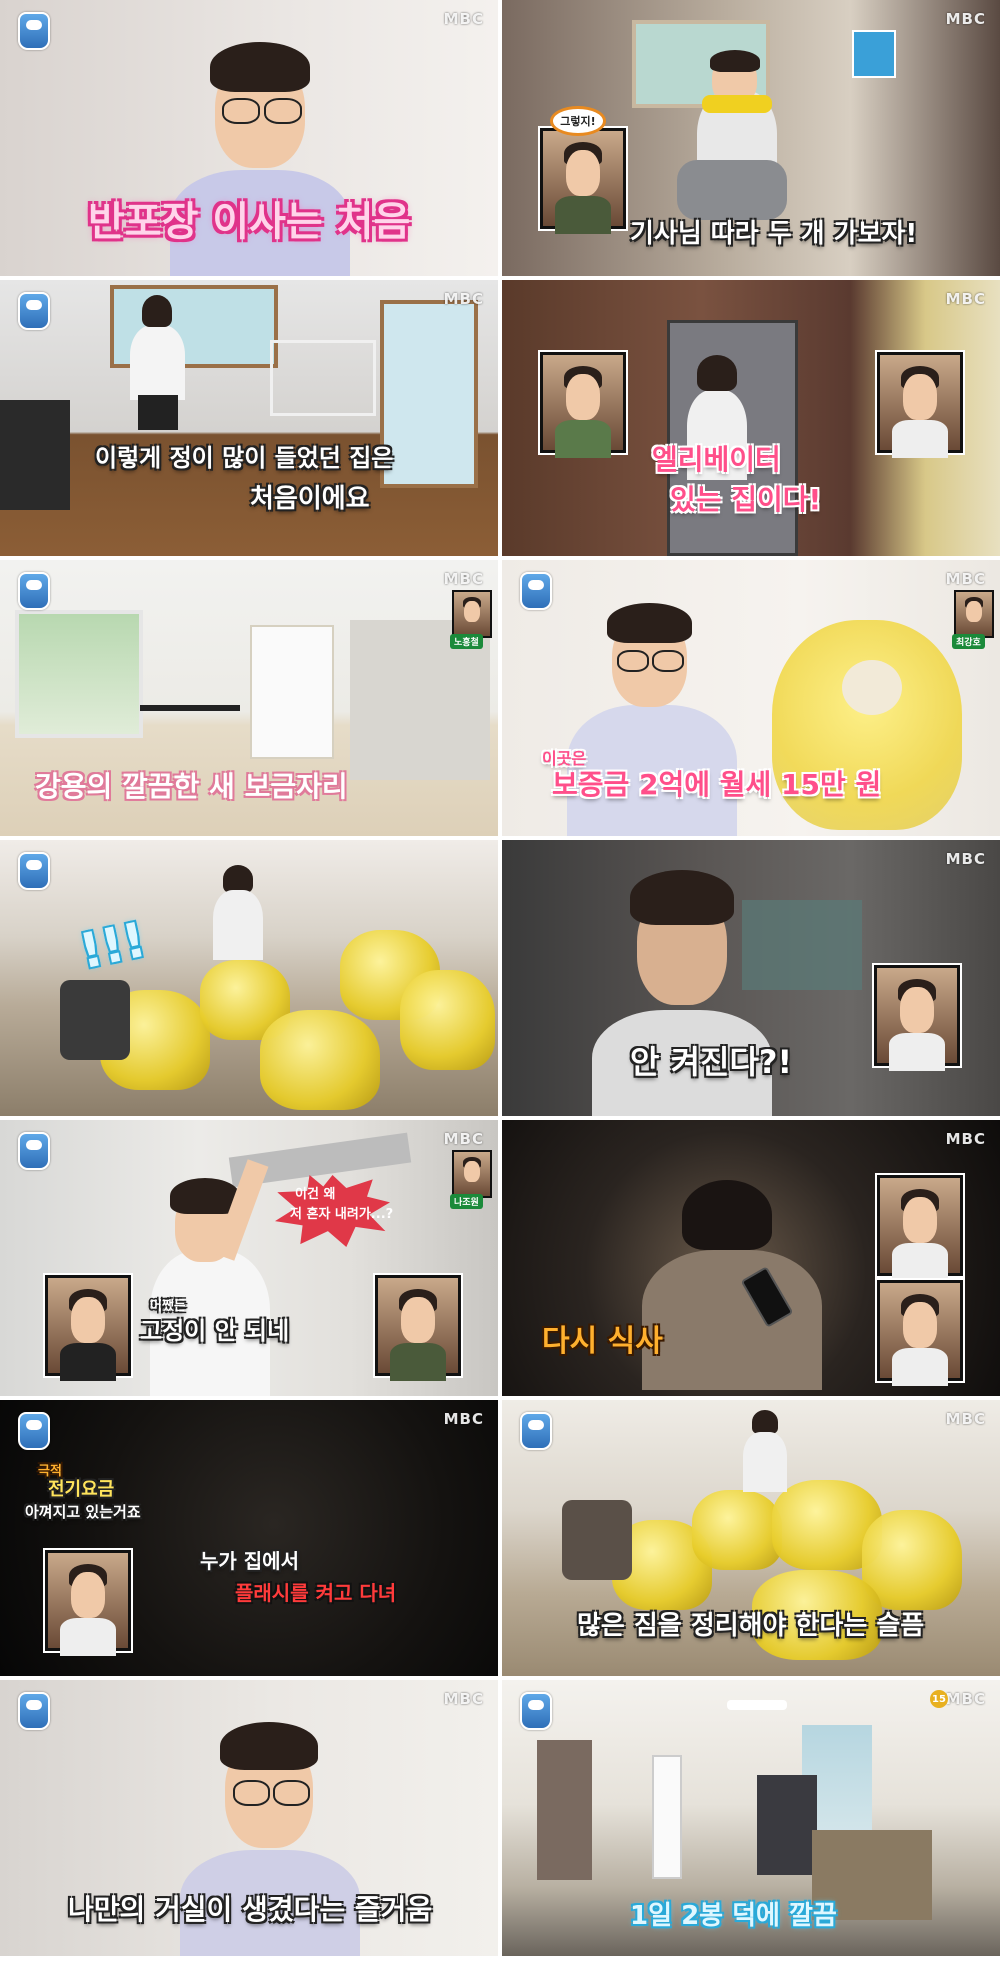 The width and height of the screenshot is (1000, 1963). What do you see at coordinates (292, 692) in the screenshot?
I see `doorway` at bounding box center [292, 692].